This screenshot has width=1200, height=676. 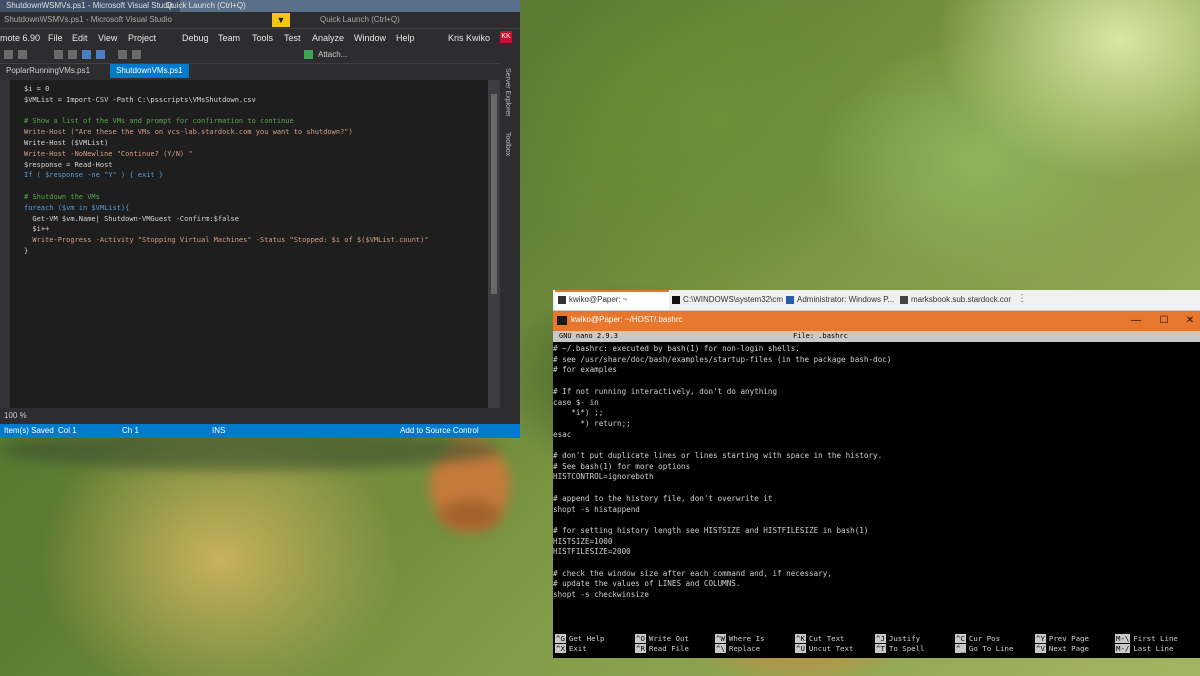 What do you see at coordinates (876, 467) in the screenshot?
I see `nano-line: # See bash(1) for more options` at bounding box center [876, 467].